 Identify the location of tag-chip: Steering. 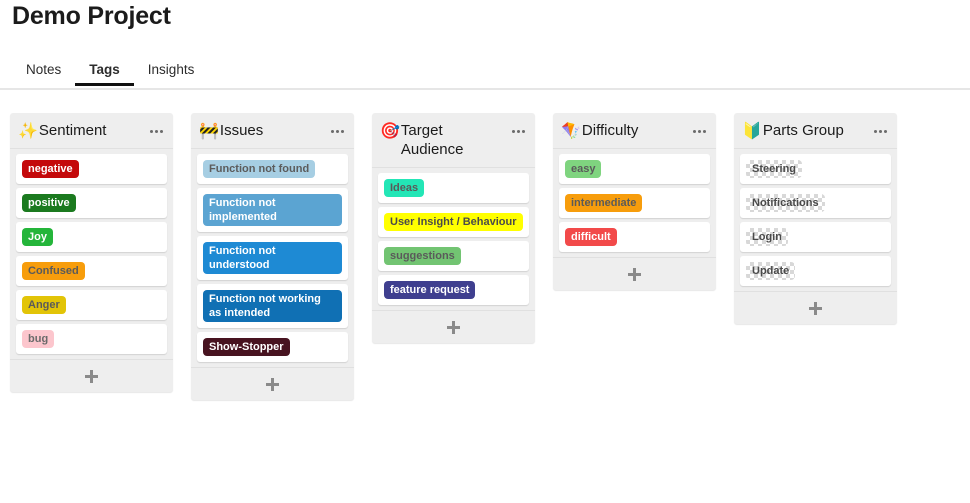
(774, 169).